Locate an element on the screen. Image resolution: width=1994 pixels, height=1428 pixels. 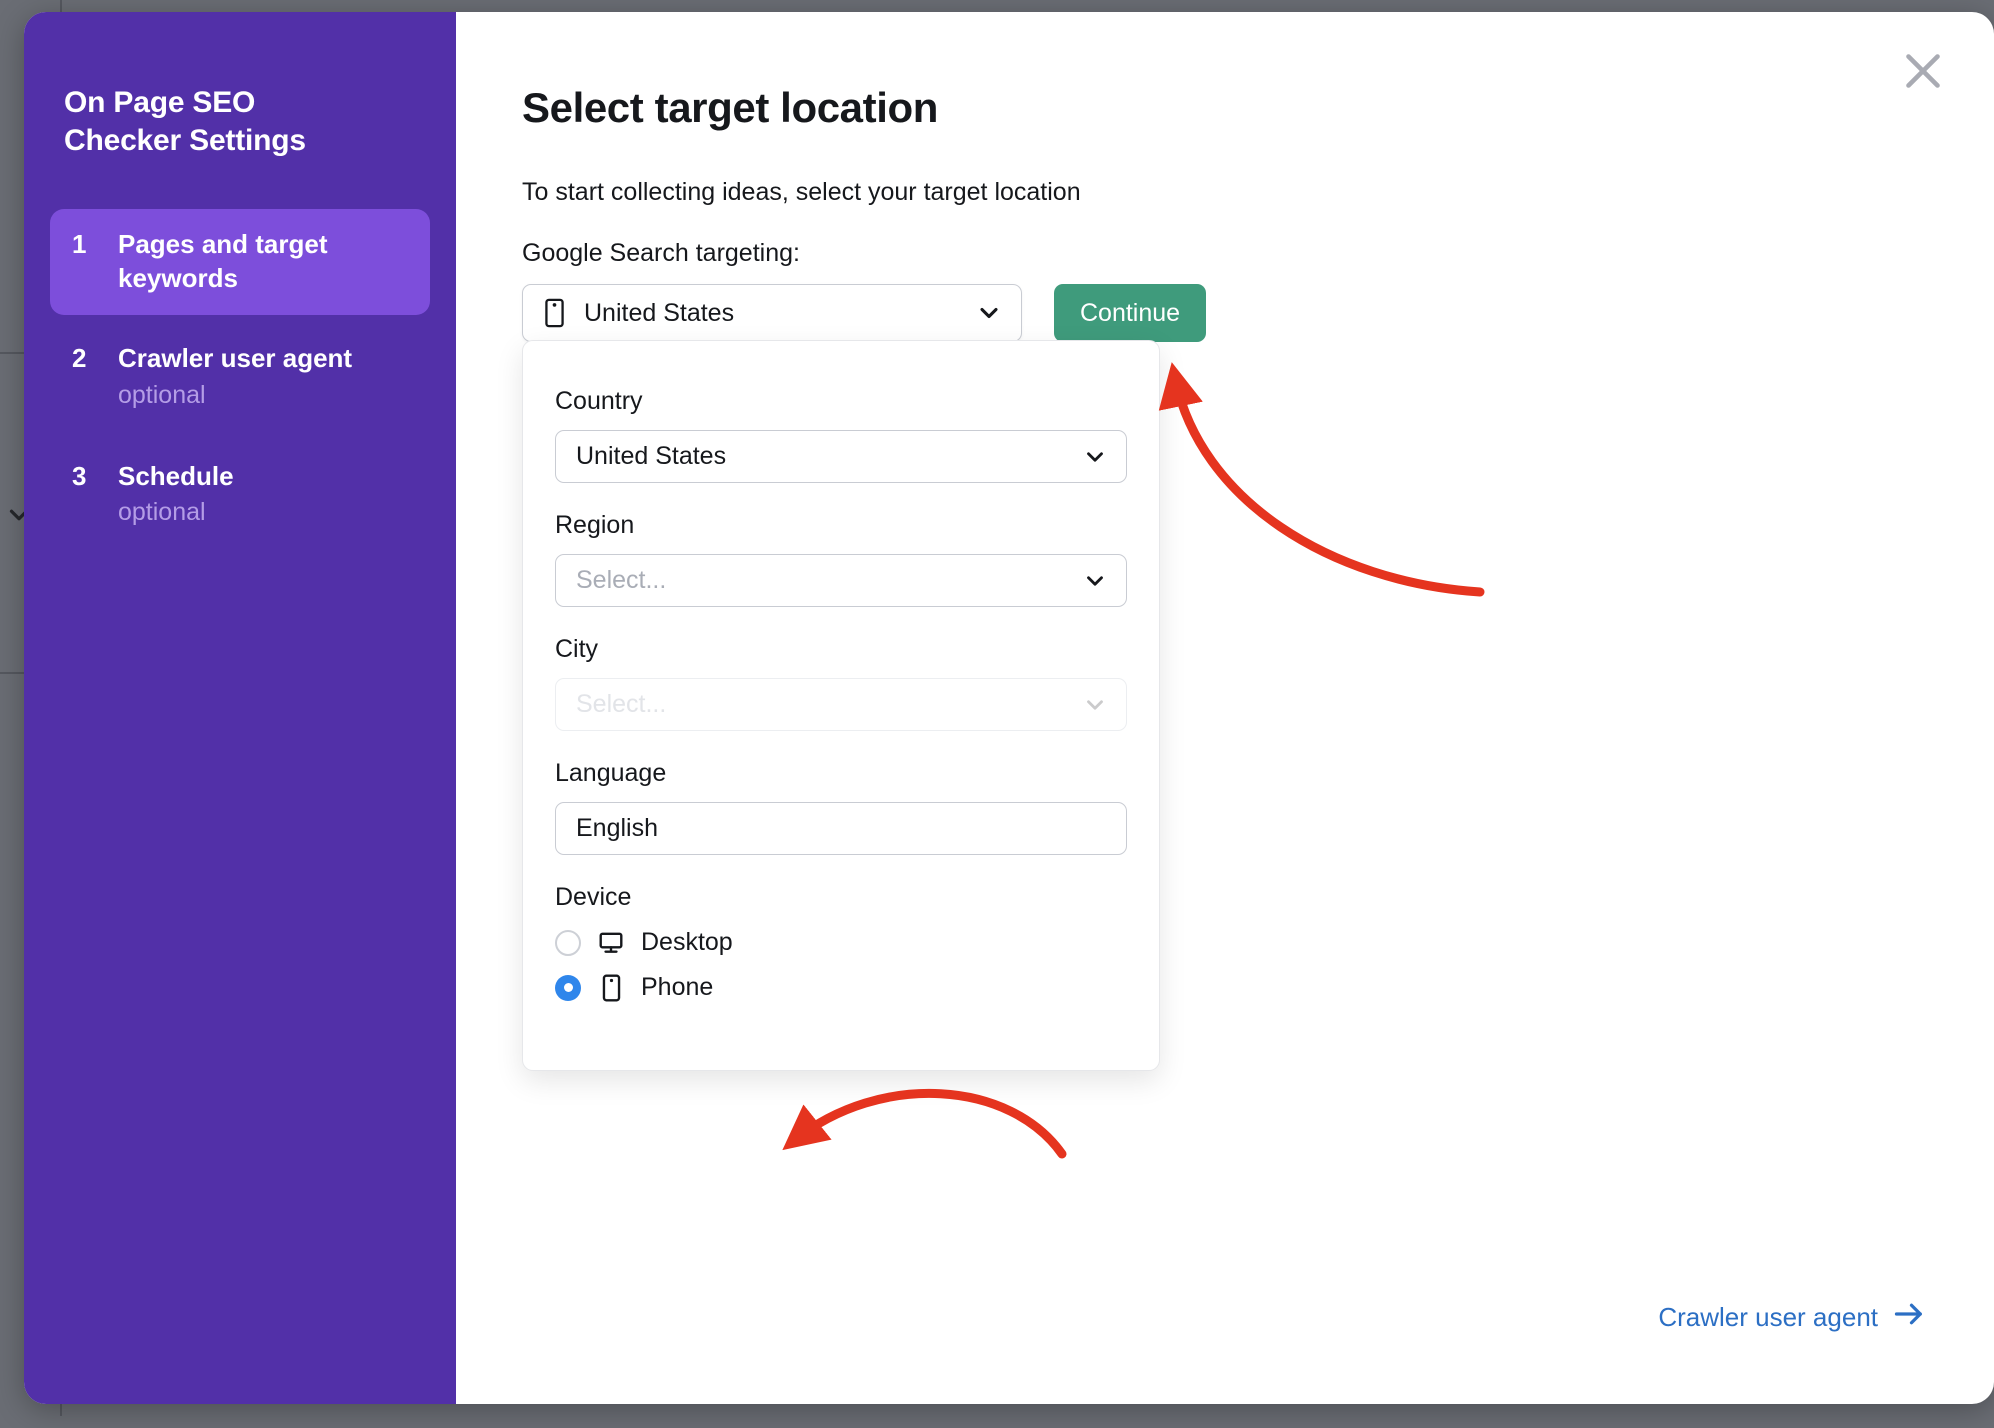
sidebar-title: On Page SEO Checker Settings is located at coordinates (185, 122).